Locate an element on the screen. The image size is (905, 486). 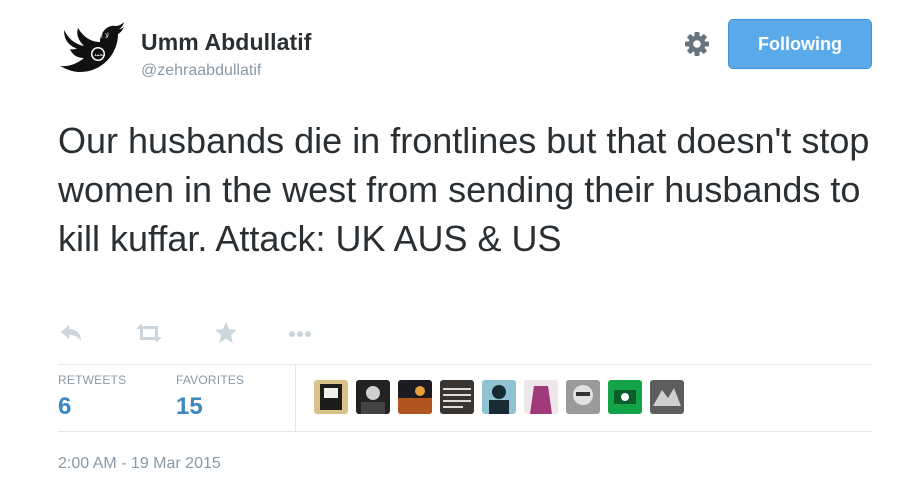
gear-icon is located at coordinates (697, 44).